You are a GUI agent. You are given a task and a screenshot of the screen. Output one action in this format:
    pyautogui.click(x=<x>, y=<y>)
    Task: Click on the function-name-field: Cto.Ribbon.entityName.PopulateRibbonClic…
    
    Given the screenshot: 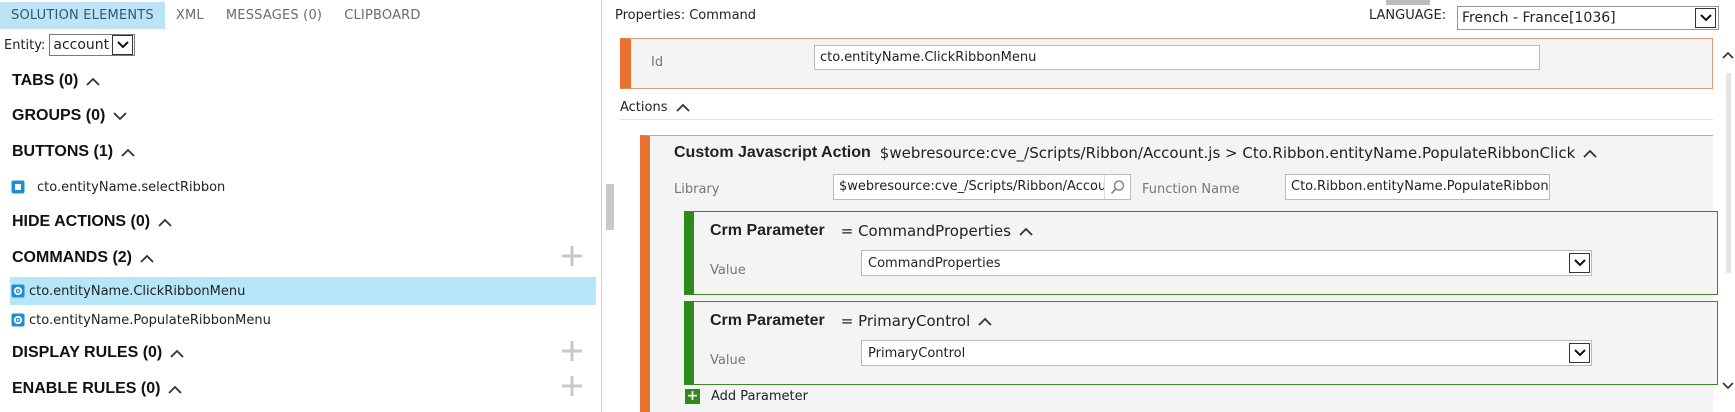 What is the action you would take?
    pyautogui.click(x=1417, y=187)
    